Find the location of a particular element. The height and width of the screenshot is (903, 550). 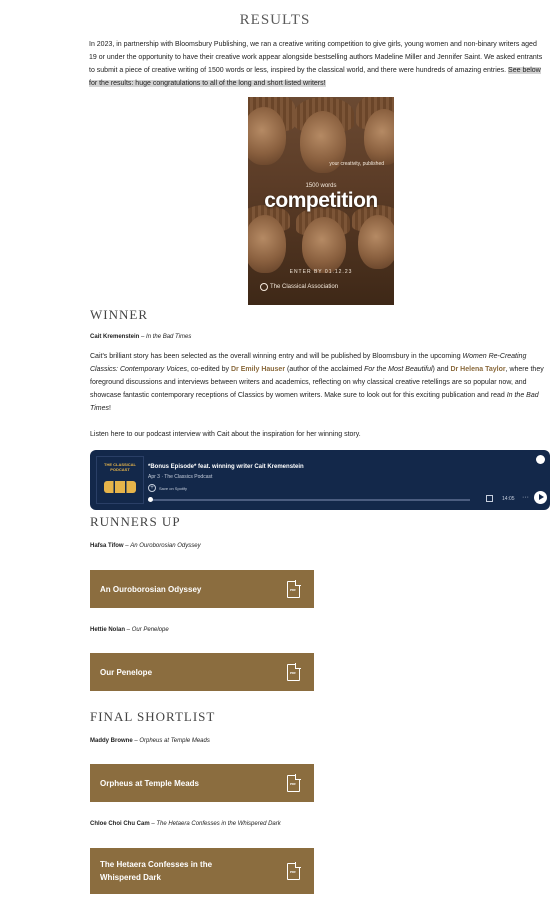

entrant-work: An Ouroborosian Odyssey is located at coordinates (165, 546).